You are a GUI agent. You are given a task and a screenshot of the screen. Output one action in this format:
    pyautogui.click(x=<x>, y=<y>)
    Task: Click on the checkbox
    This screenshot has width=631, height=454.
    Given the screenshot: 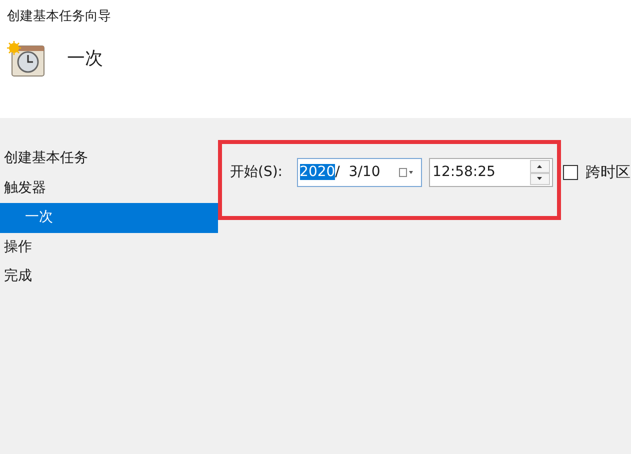 What is the action you would take?
    pyautogui.click(x=570, y=172)
    